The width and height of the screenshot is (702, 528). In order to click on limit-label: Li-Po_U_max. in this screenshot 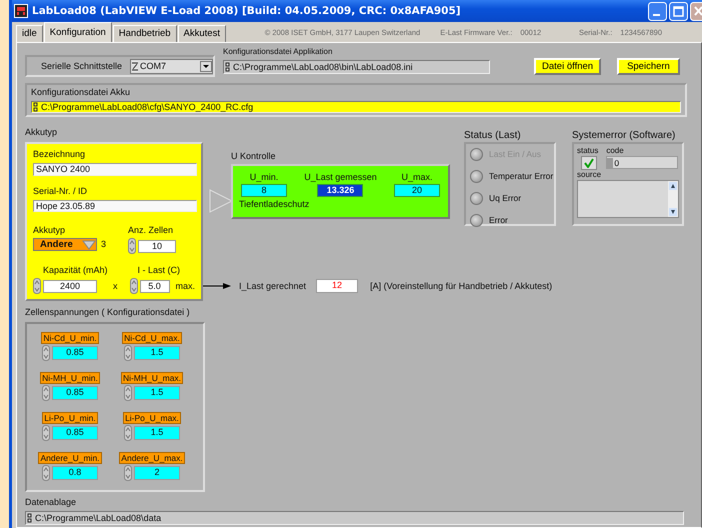, I will do `click(152, 418)`.